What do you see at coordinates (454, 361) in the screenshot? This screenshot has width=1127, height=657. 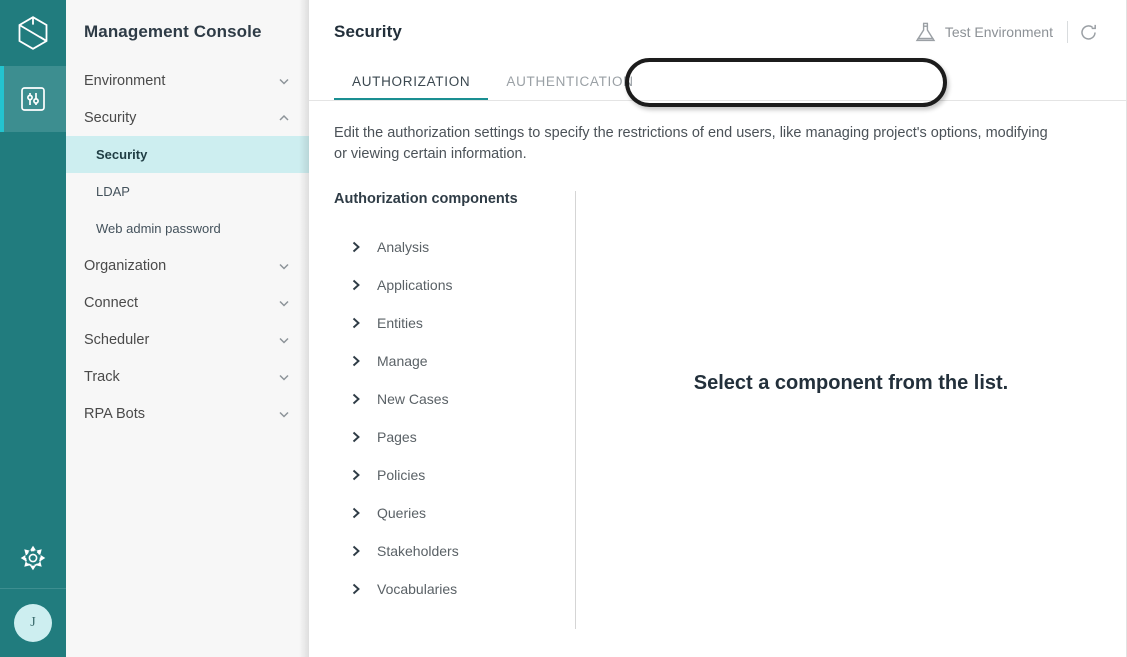 I see `component-item-manage: Manage` at bounding box center [454, 361].